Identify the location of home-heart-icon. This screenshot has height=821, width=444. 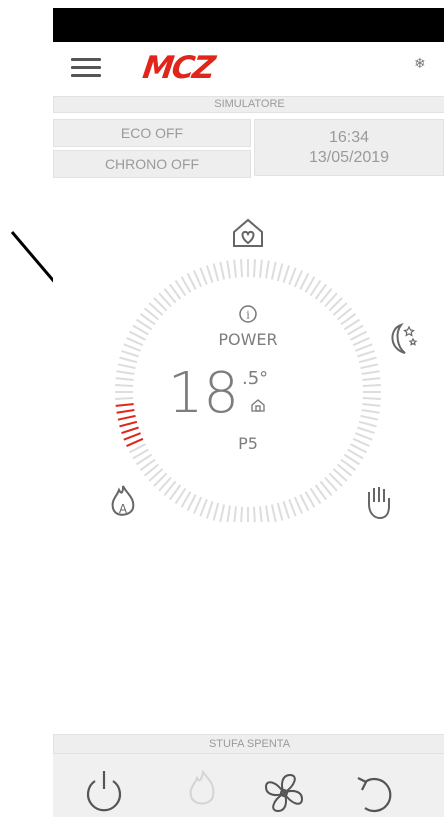
(248, 232).